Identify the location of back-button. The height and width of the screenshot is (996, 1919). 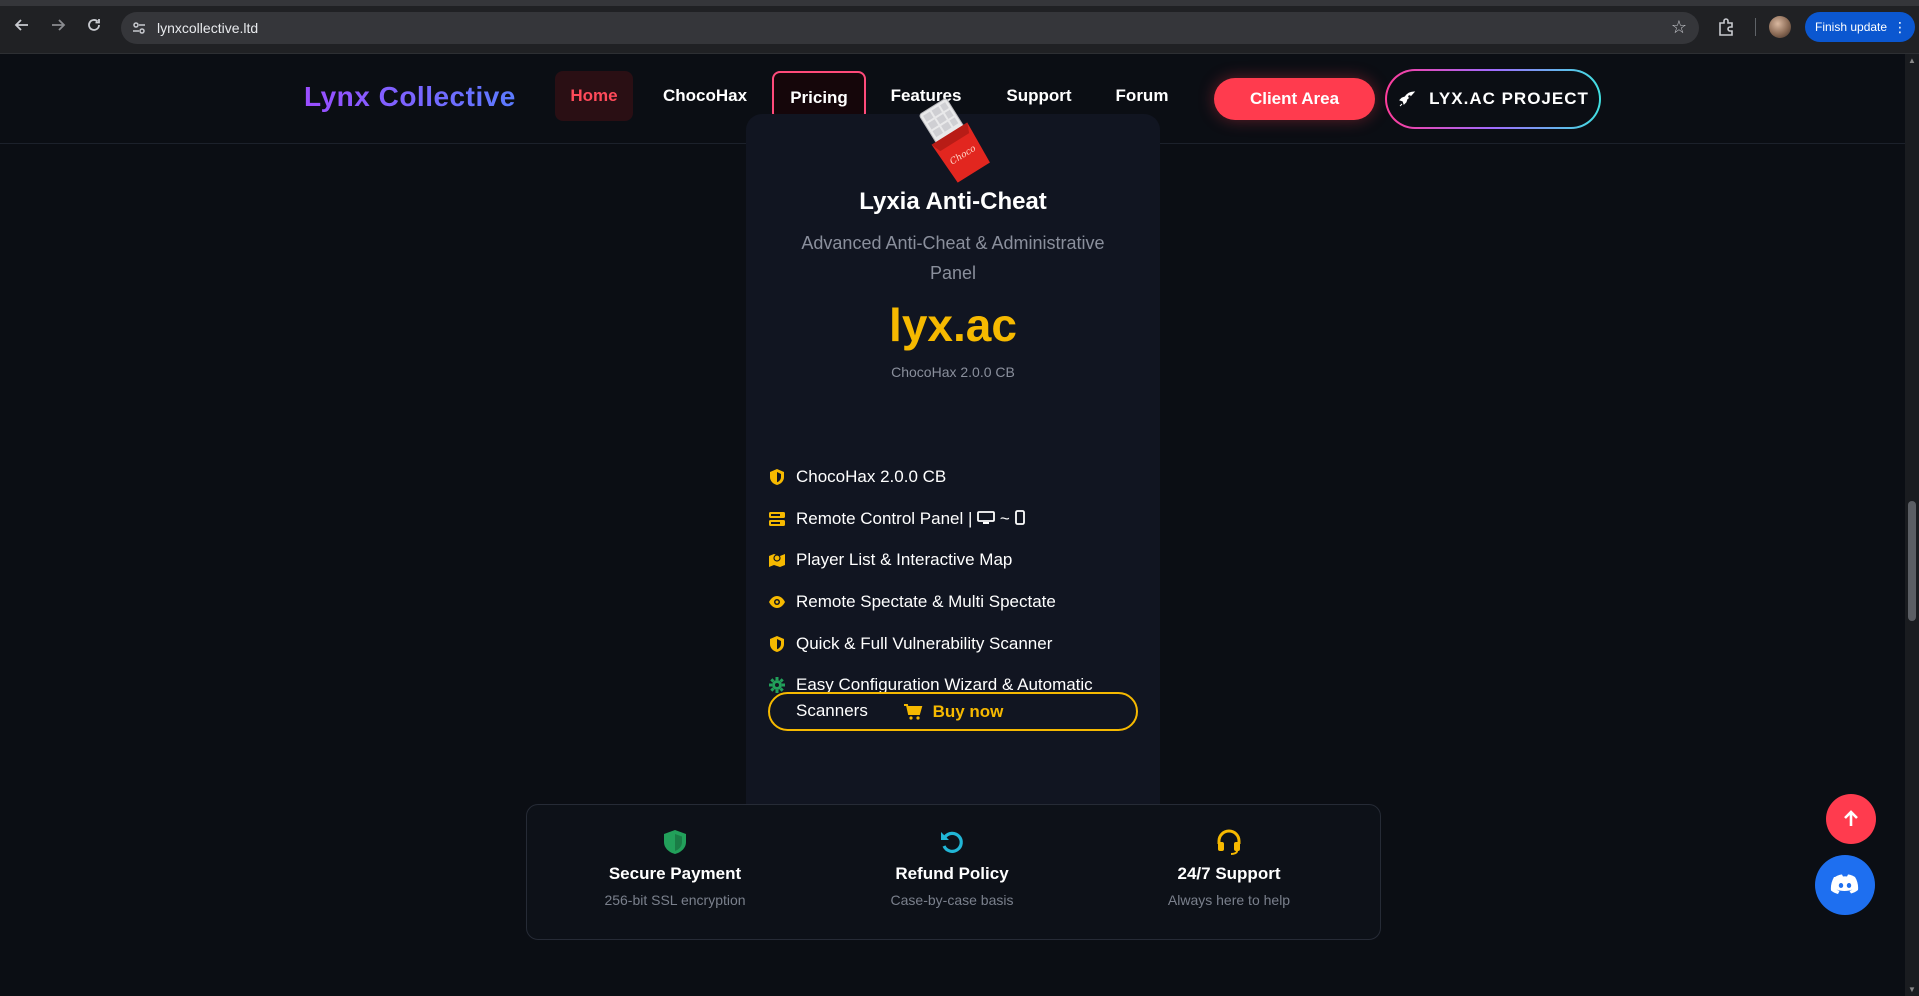
(22, 27).